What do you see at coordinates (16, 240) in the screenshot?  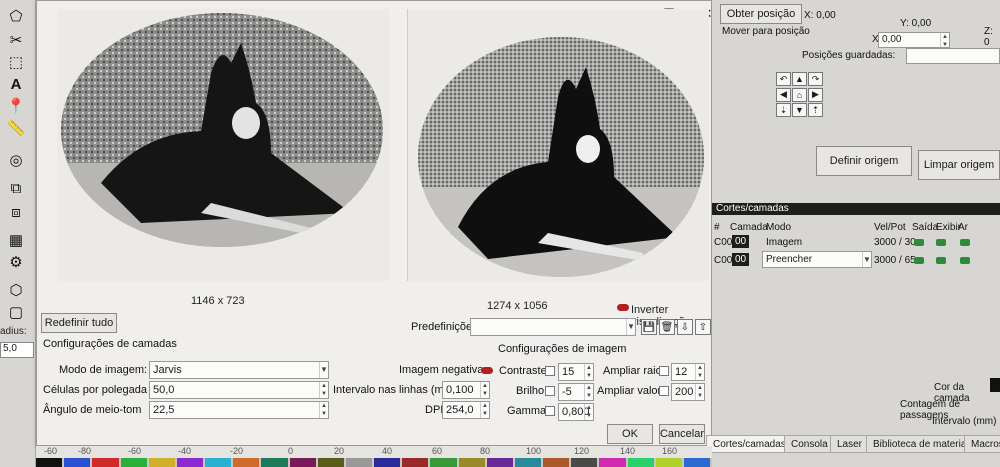 I see `grid-icon: ▦` at bounding box center [16, 240].